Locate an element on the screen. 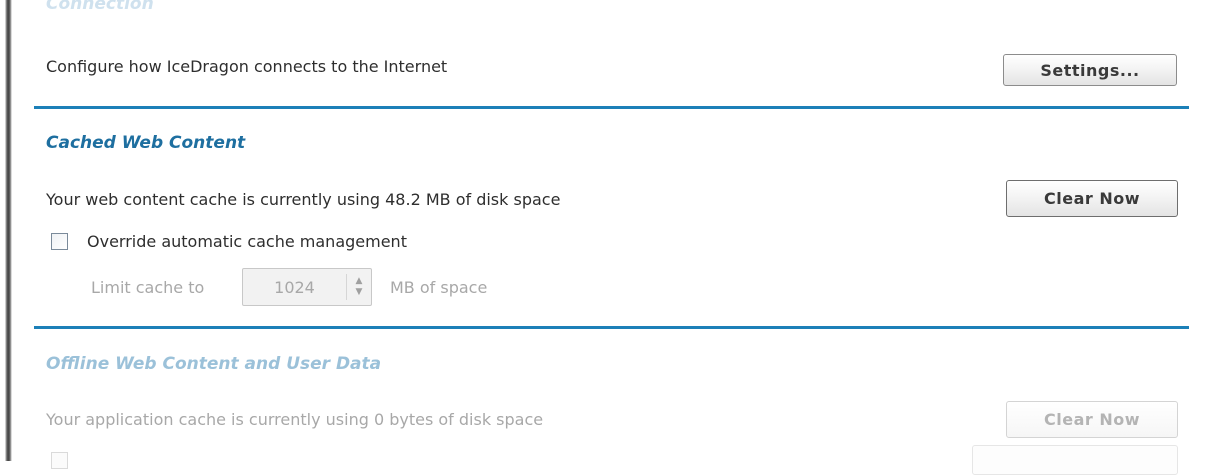 The height and width of the screenshot is (475, 1205). cached-content-title: Cached Web Content is located at coordinates (146, 143).